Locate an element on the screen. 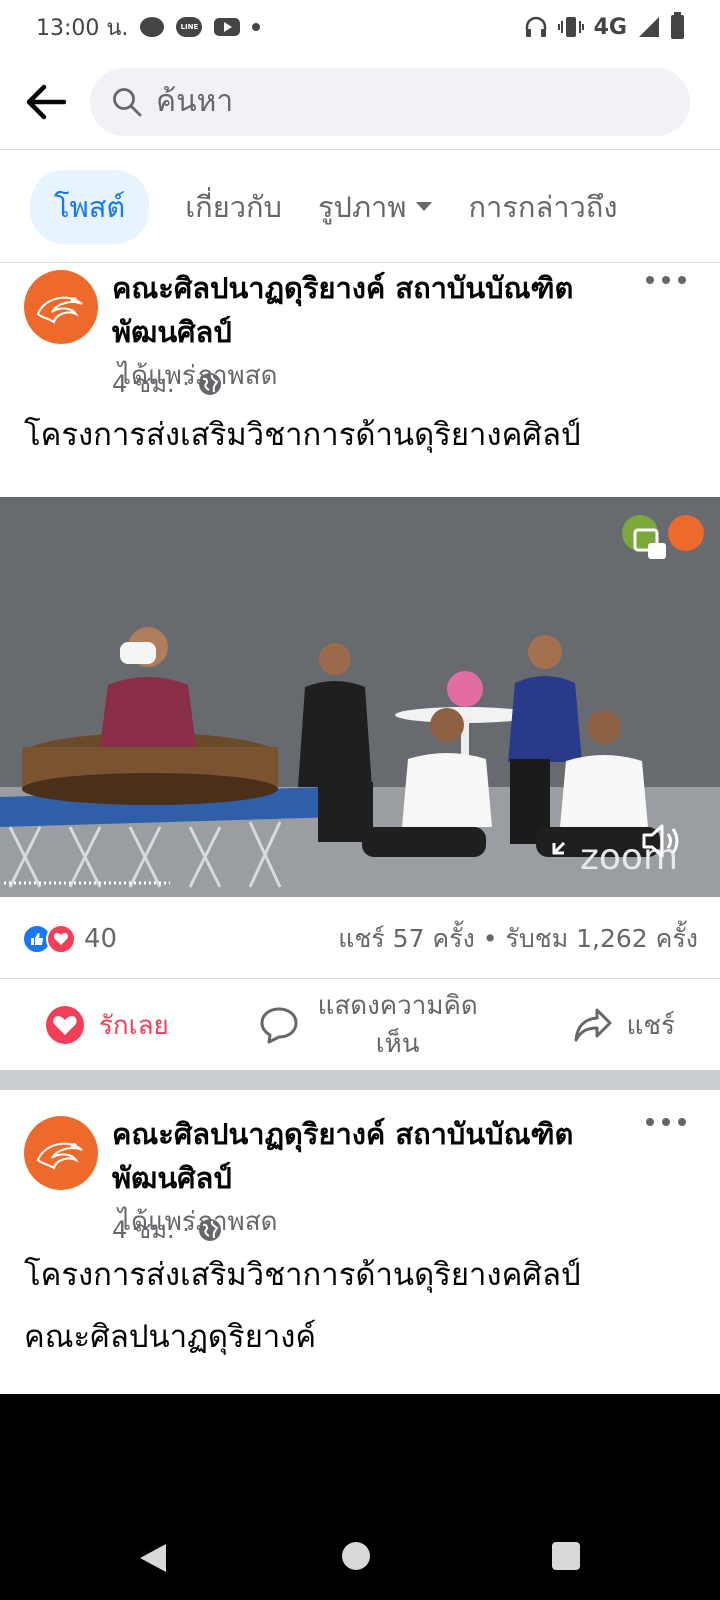 The width and height of the screenshot is (720, 1600). share-view-stats: แชร์ 57 ครั้ง • รับชม 1,262 ครั้ง is located at coordinates (518, 939).